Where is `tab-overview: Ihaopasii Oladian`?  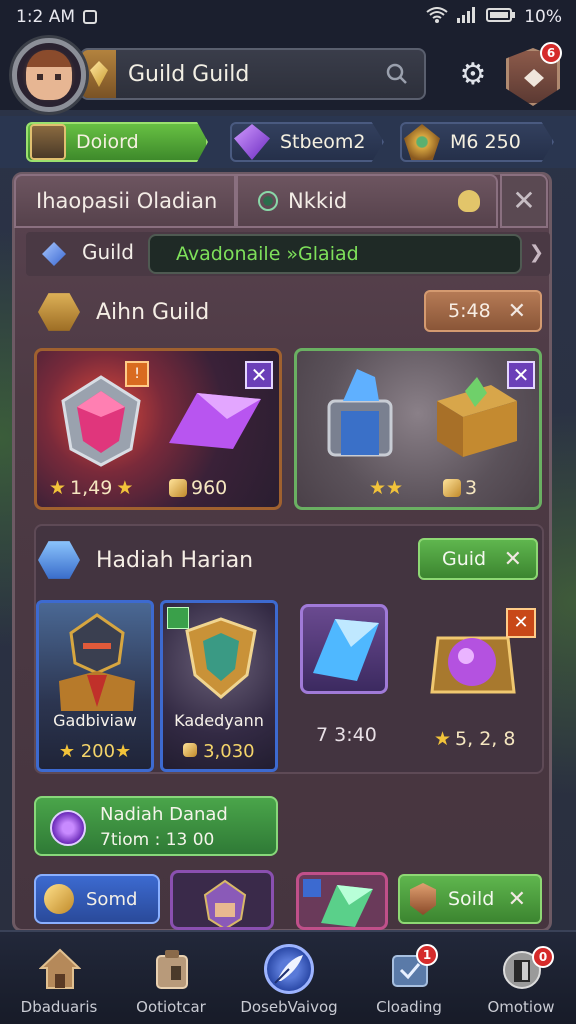 tab-overview: Ihaopasii Oladian is located at coordinates (125, 201).